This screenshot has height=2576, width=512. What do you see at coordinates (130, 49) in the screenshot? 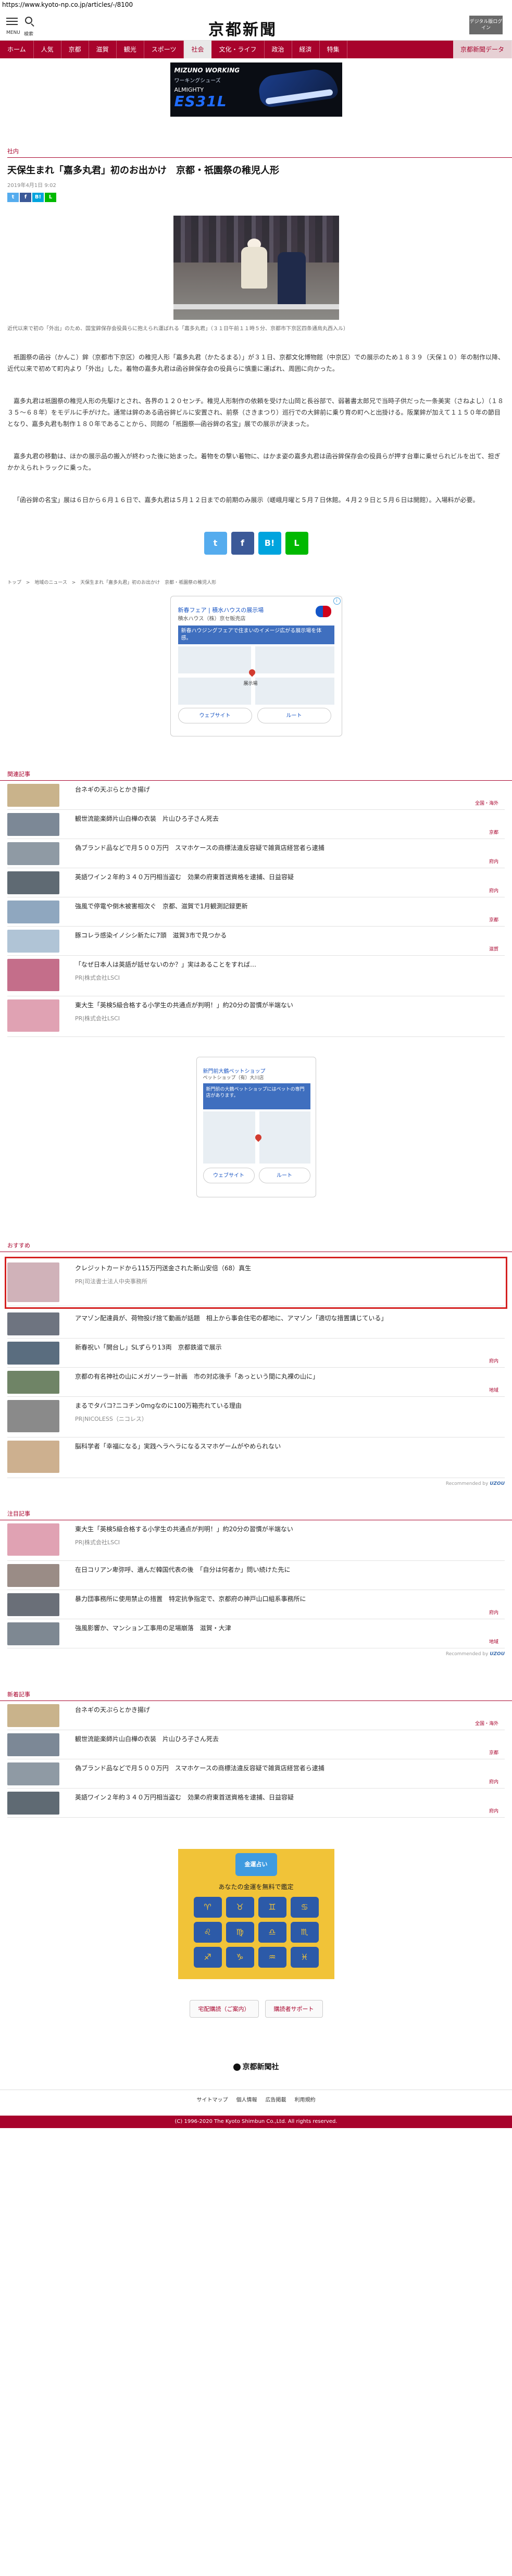
I see `nav-item: 観光` at bounding box center [130, 49].